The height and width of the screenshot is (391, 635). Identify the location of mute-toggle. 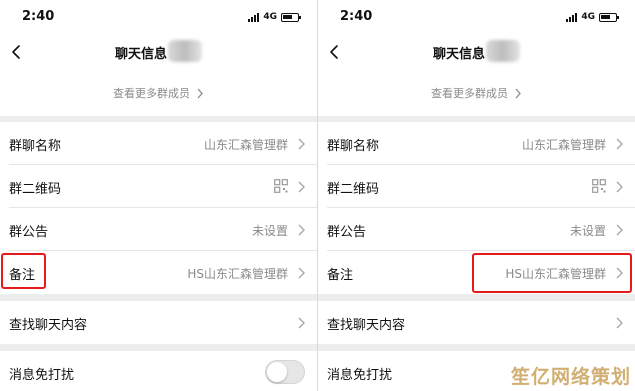
(285, 372).